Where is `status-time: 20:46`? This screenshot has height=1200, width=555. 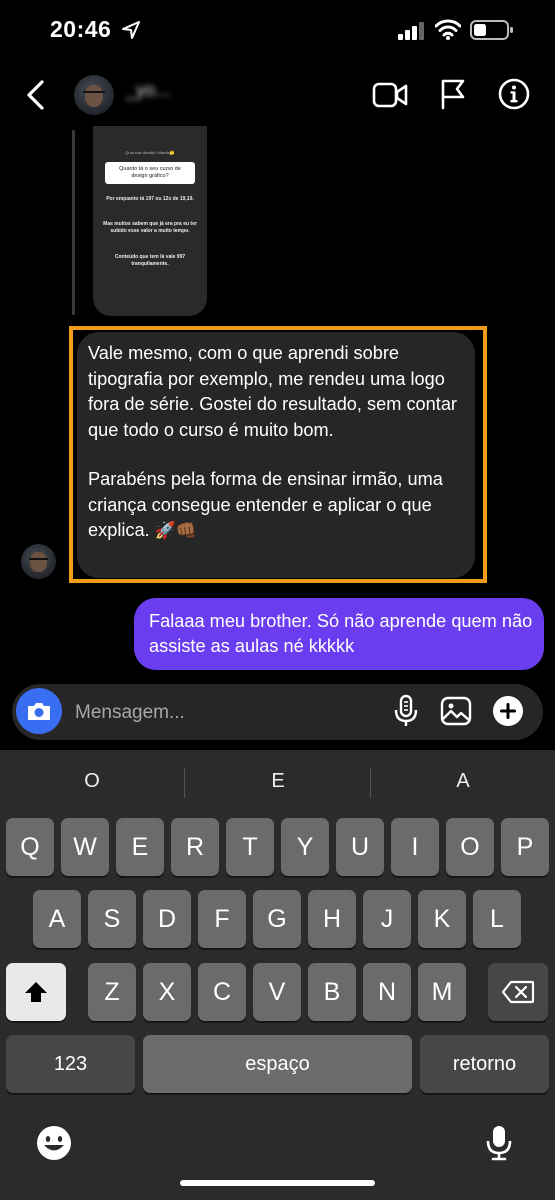
status-time: 20:46 is located at coordinates (81, 29).